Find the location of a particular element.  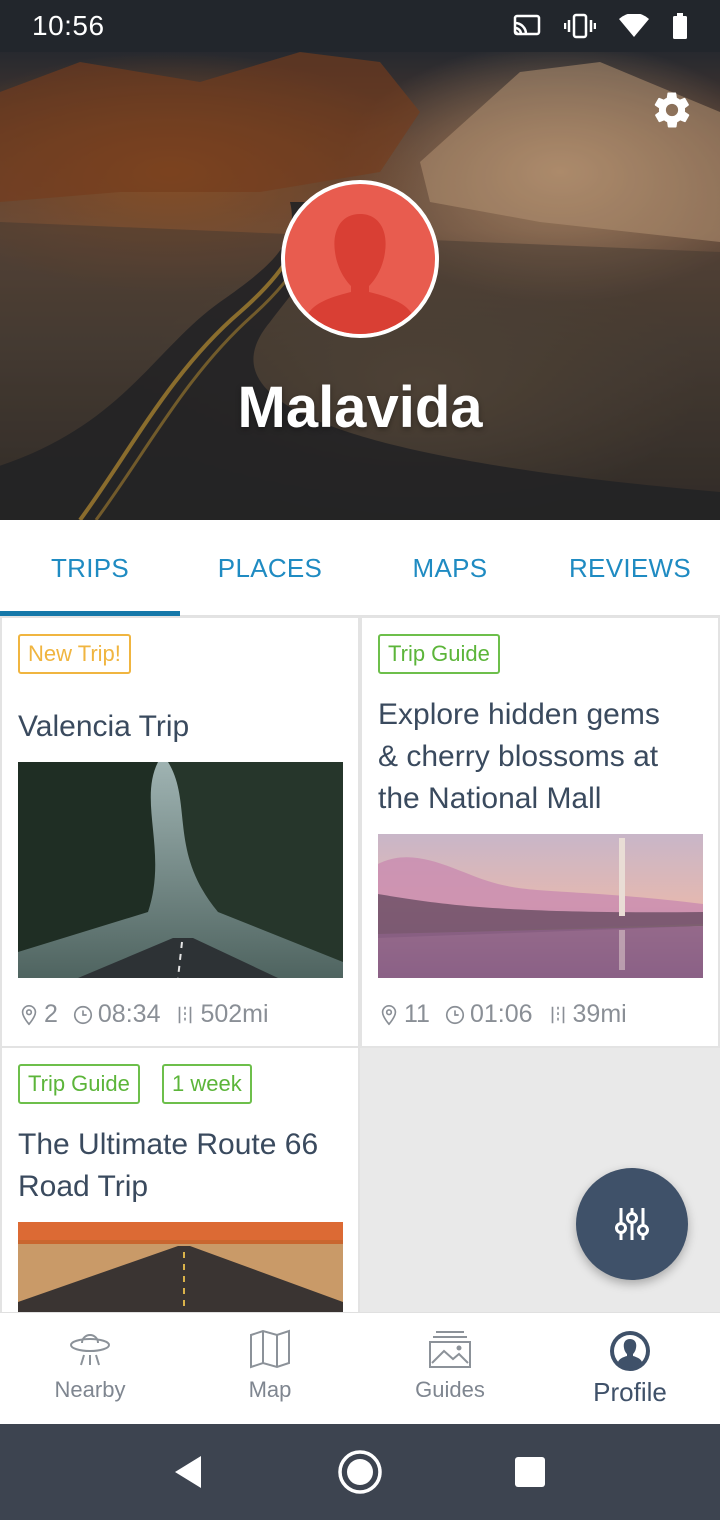

stops-count: 11 is located at coordinates (417, 1014).